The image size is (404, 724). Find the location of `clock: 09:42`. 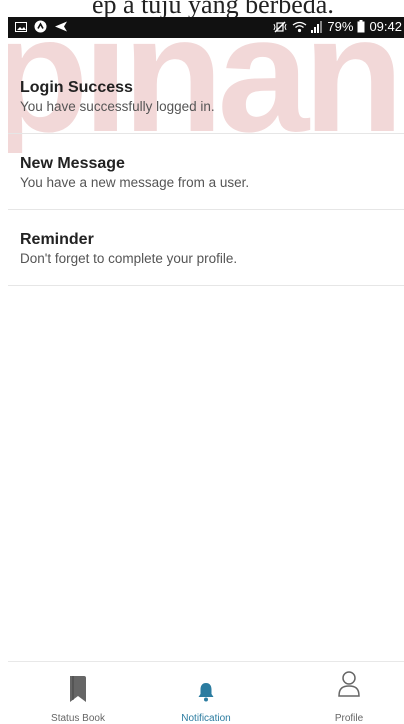

clock: 09:42 is located at coordinates (385, 26).